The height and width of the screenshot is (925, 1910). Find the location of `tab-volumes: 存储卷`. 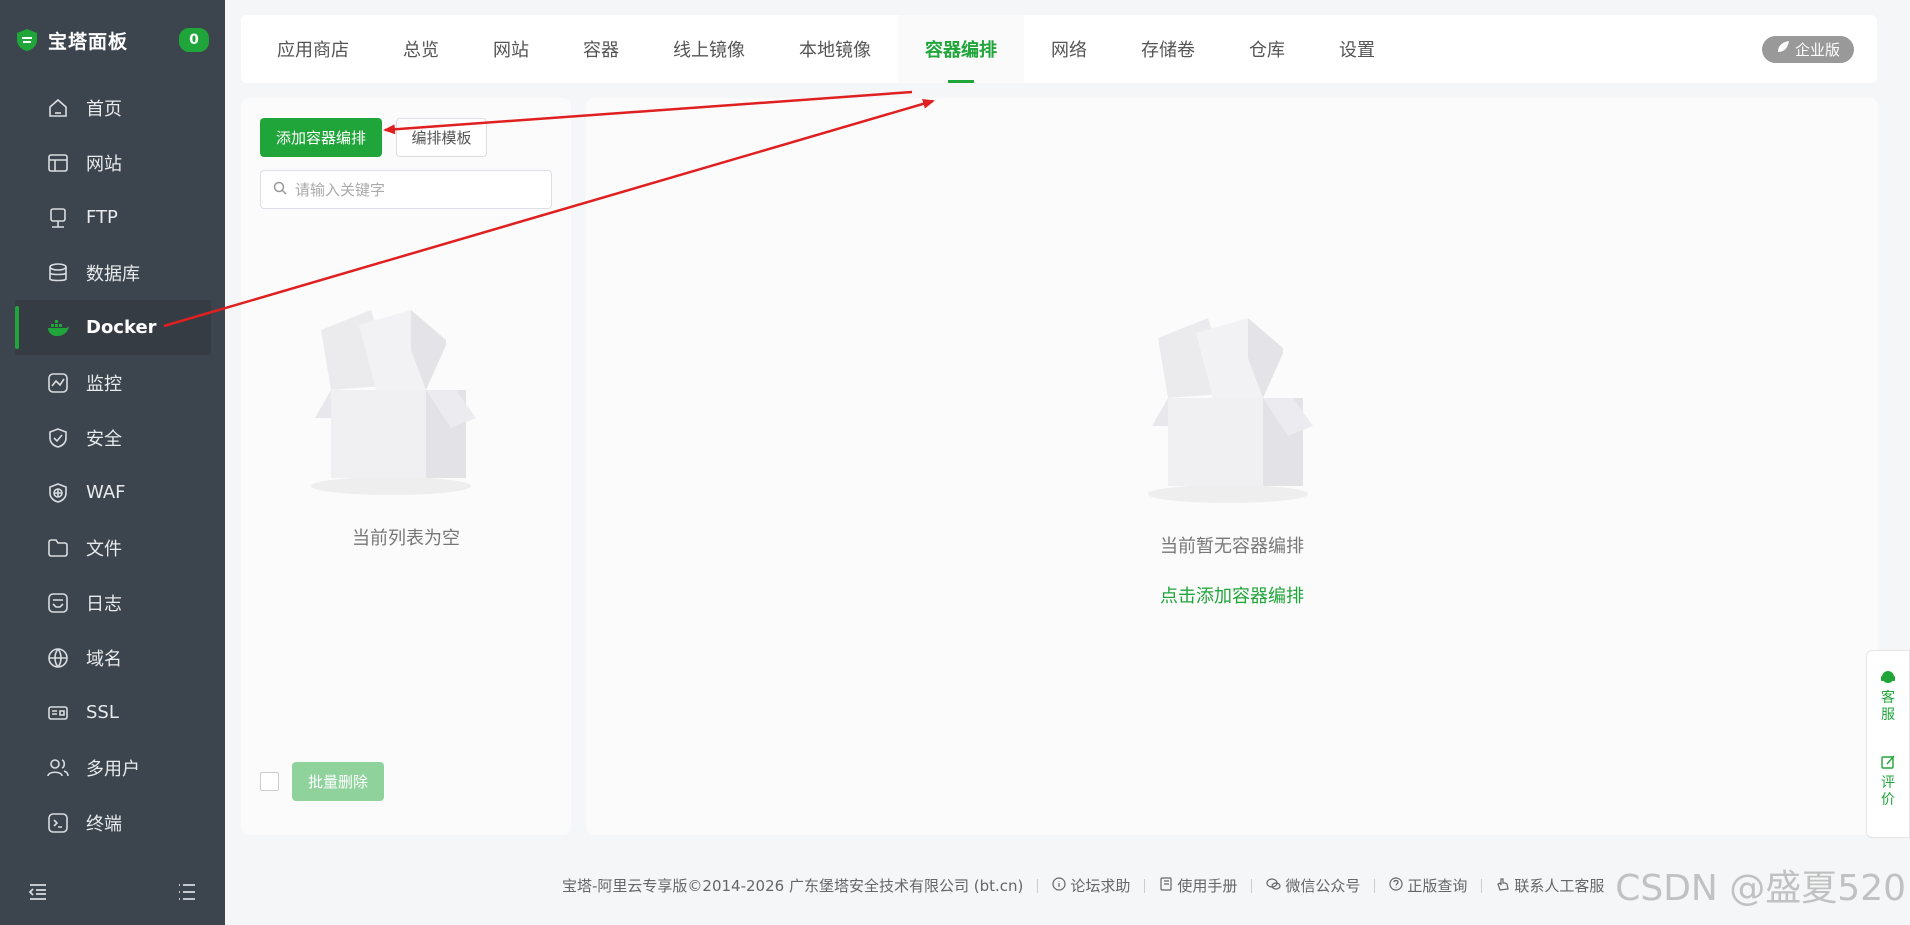

tab-volumes: 存储卷 is located at coordinates (1168, 49).